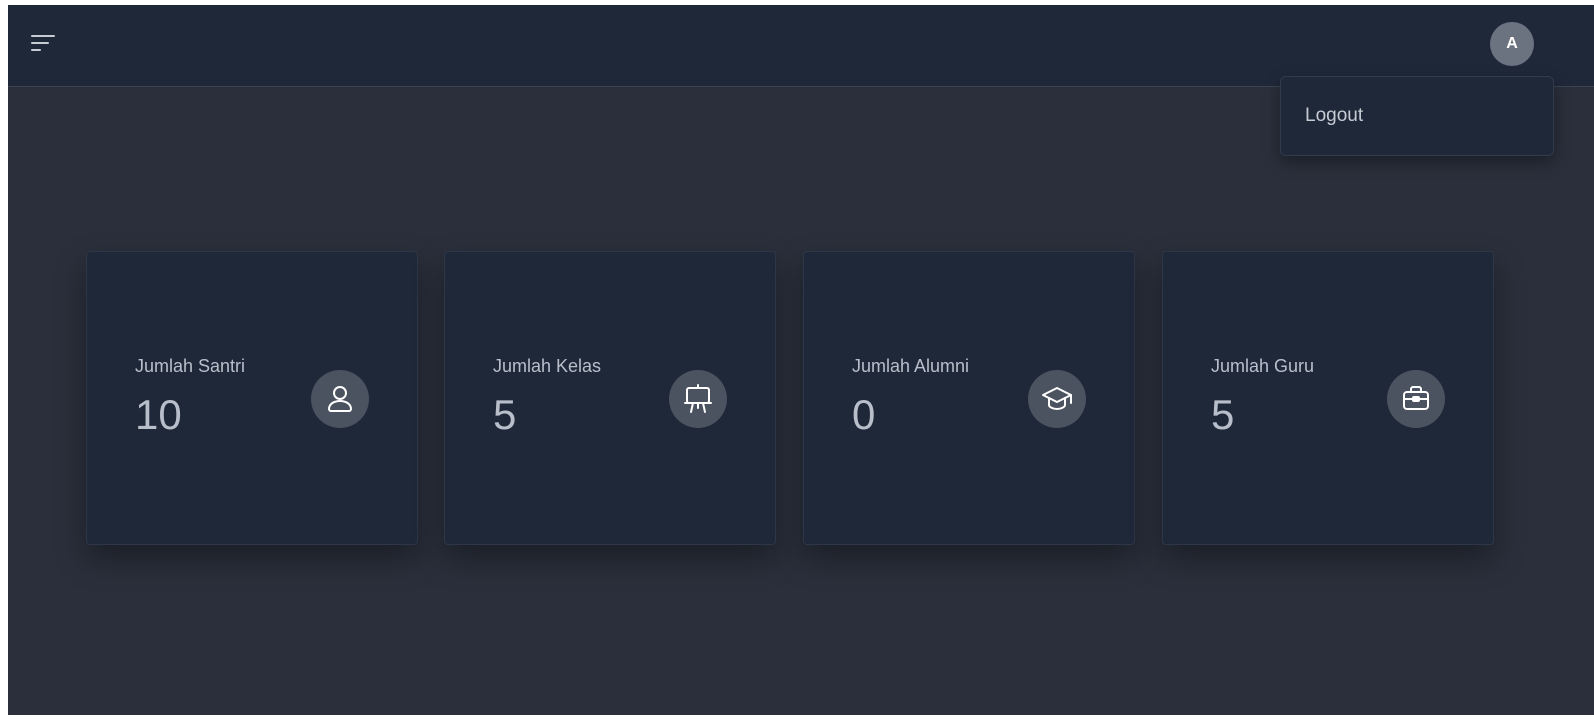 This screenshot has height=726, width=1594. What do you see at coordinates (547, 366) in the screenshot?
I see `stat-label: Jumlah Kelas` at bounding box center [547, 366].